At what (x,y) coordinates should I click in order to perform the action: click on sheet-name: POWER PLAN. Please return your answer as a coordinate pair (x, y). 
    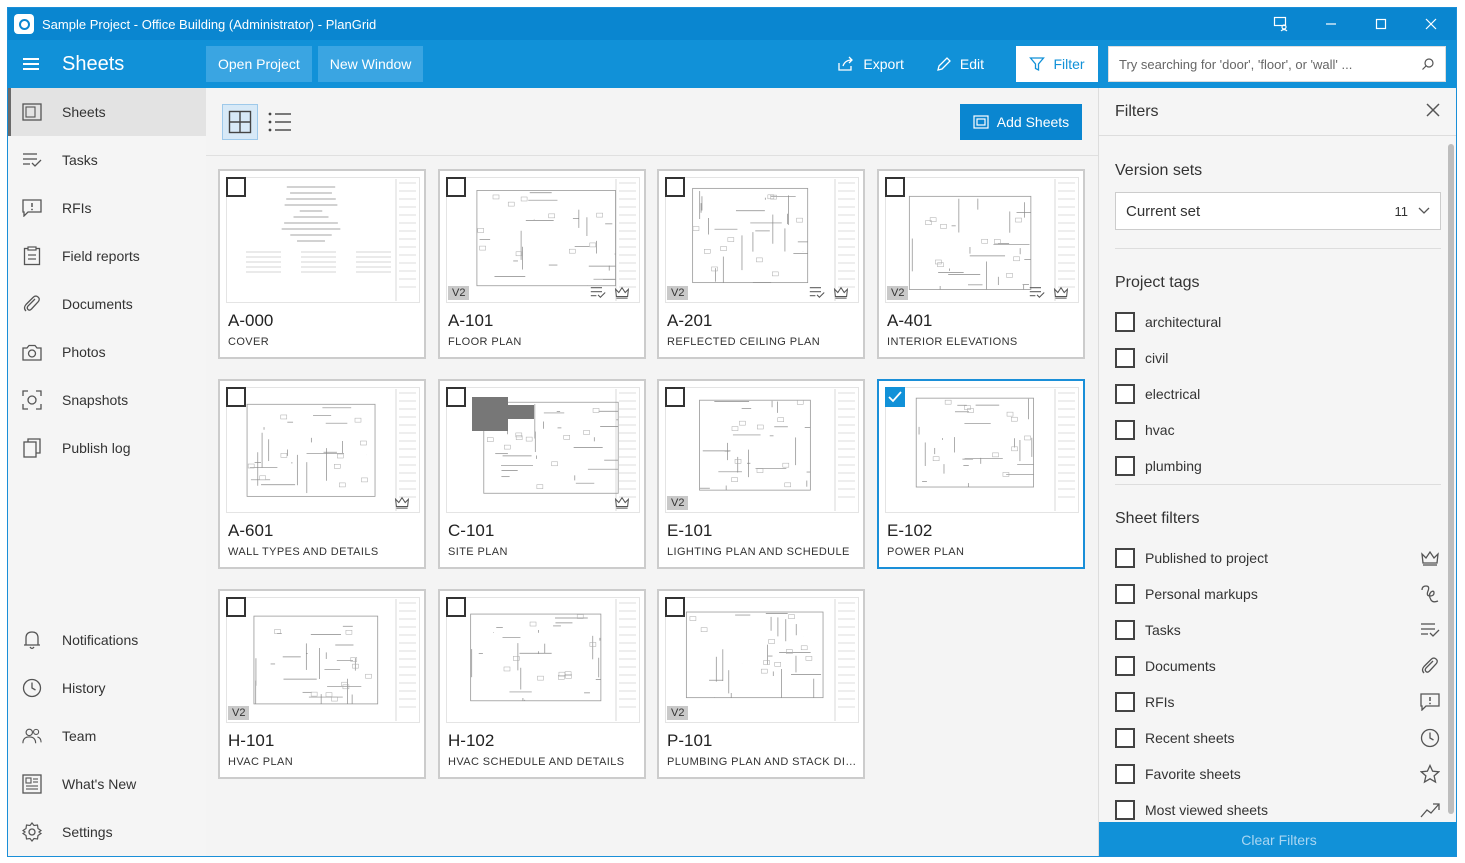
    Looking at the image, I should click on (926, 552).